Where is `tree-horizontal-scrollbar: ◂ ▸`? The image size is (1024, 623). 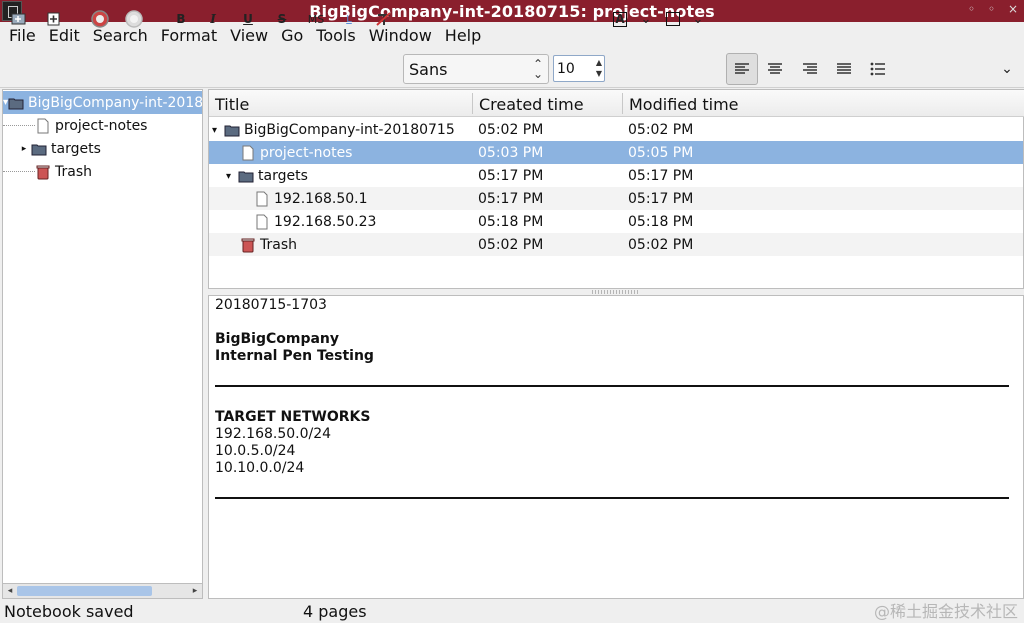
tree-horizontal-scrollbar: ◂ ▸ is located at coordinates (102, 591).